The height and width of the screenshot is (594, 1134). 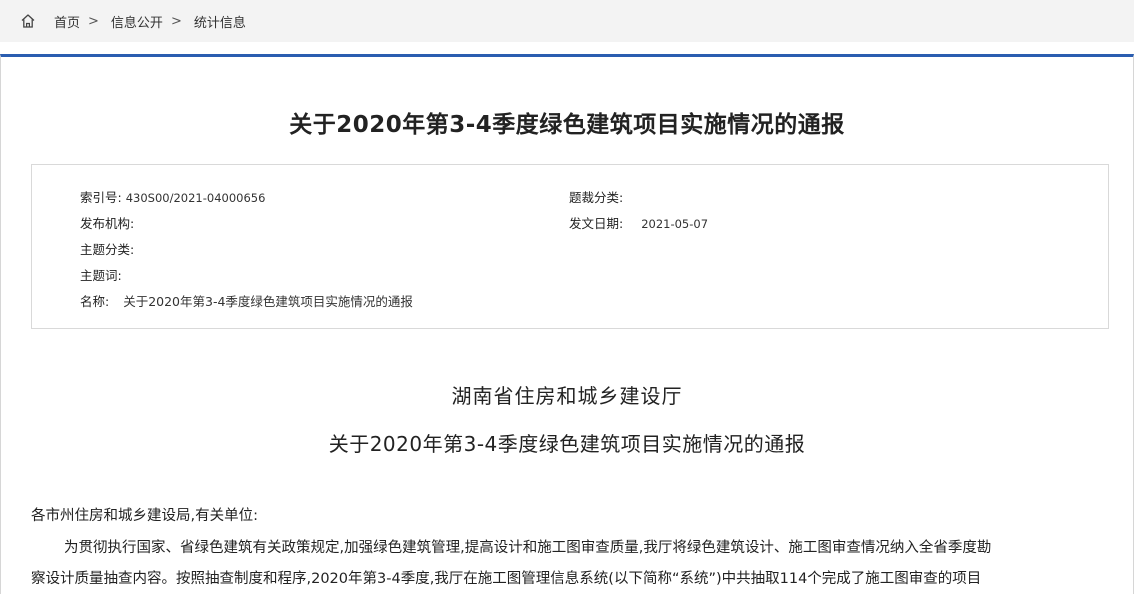 What do you see at coordinates (567, 125) in the screenshot?
I see `page-title: 关于2020年第3-4季度绿色建筑项目实施情况的通报` at bounding box center [567, 125].